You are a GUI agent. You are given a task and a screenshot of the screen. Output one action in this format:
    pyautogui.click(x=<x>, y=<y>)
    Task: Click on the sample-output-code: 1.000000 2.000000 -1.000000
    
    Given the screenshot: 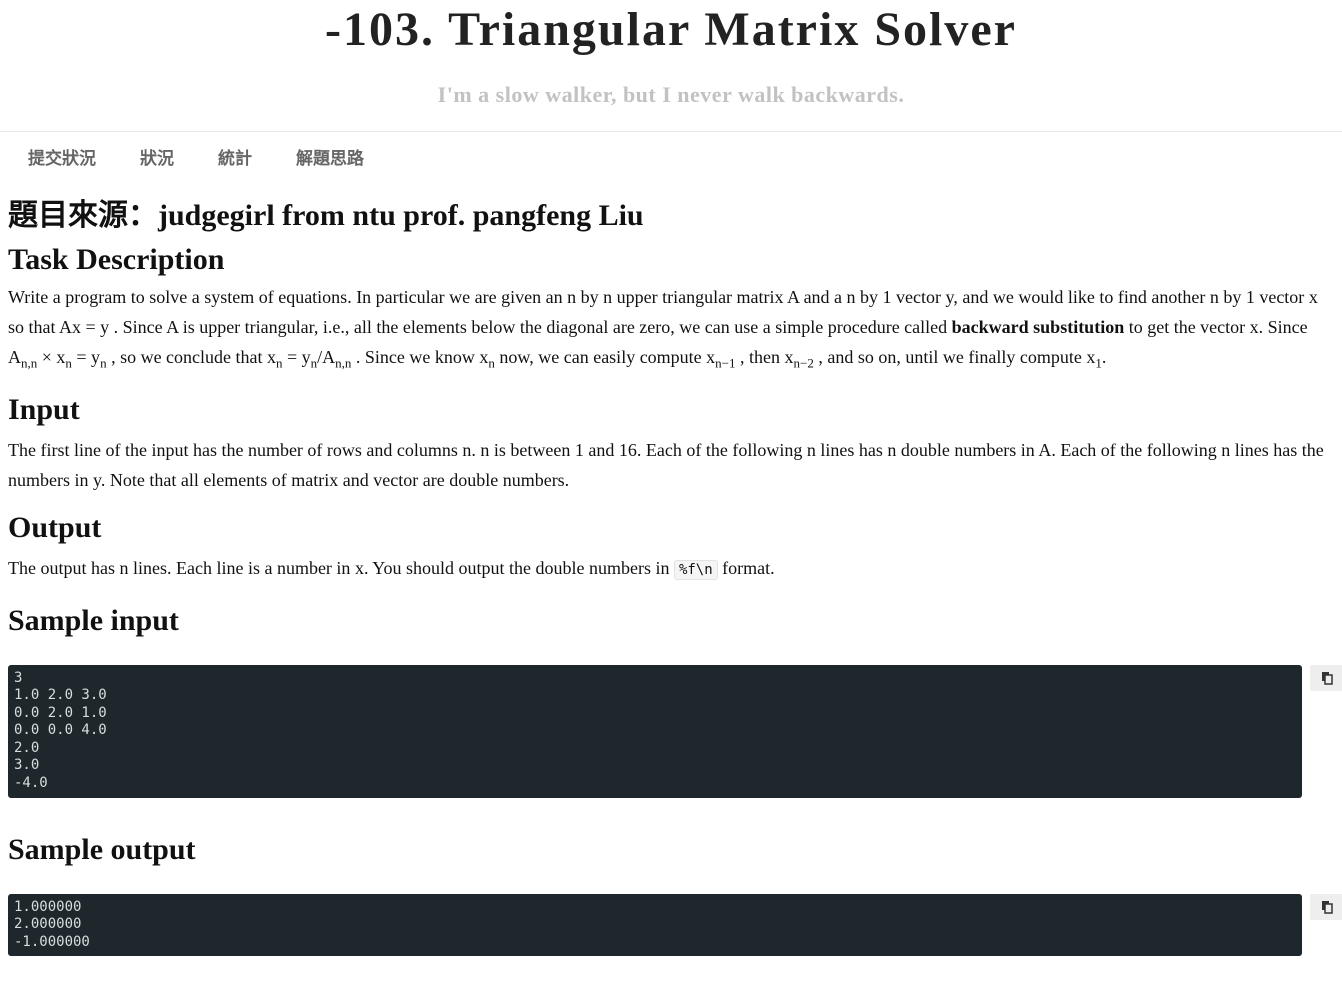 What is the action you would take?
    pyautogui.click(x=655, y=924)
    